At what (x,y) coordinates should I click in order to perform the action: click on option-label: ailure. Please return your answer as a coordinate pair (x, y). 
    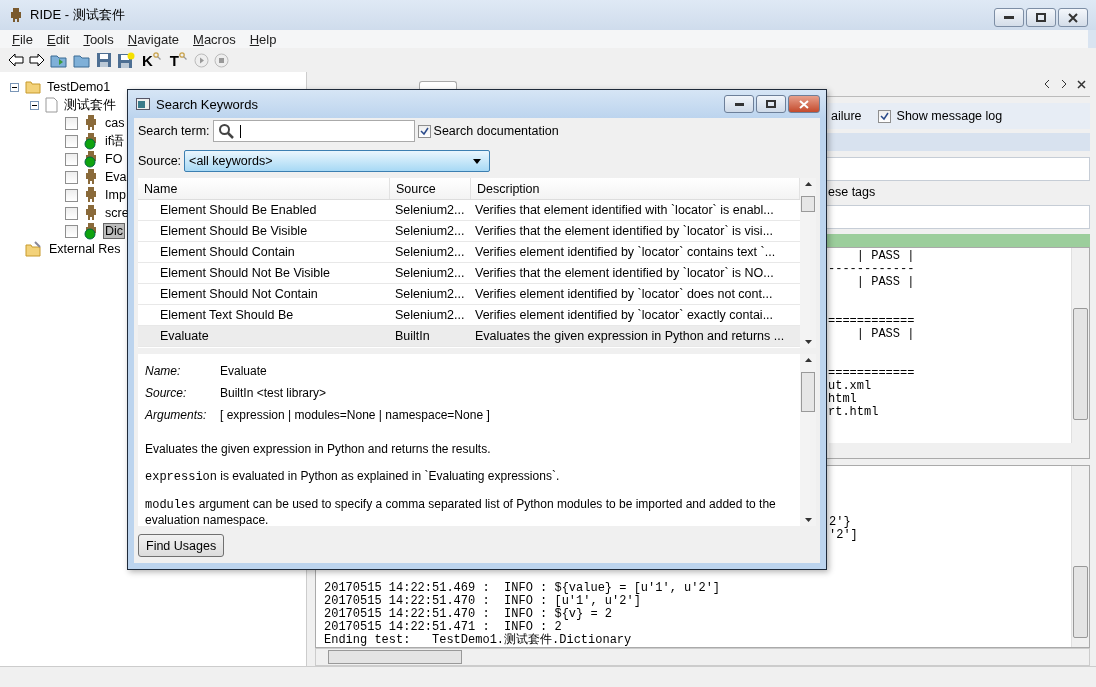
    Looking at the image, I should click on (846, 116).